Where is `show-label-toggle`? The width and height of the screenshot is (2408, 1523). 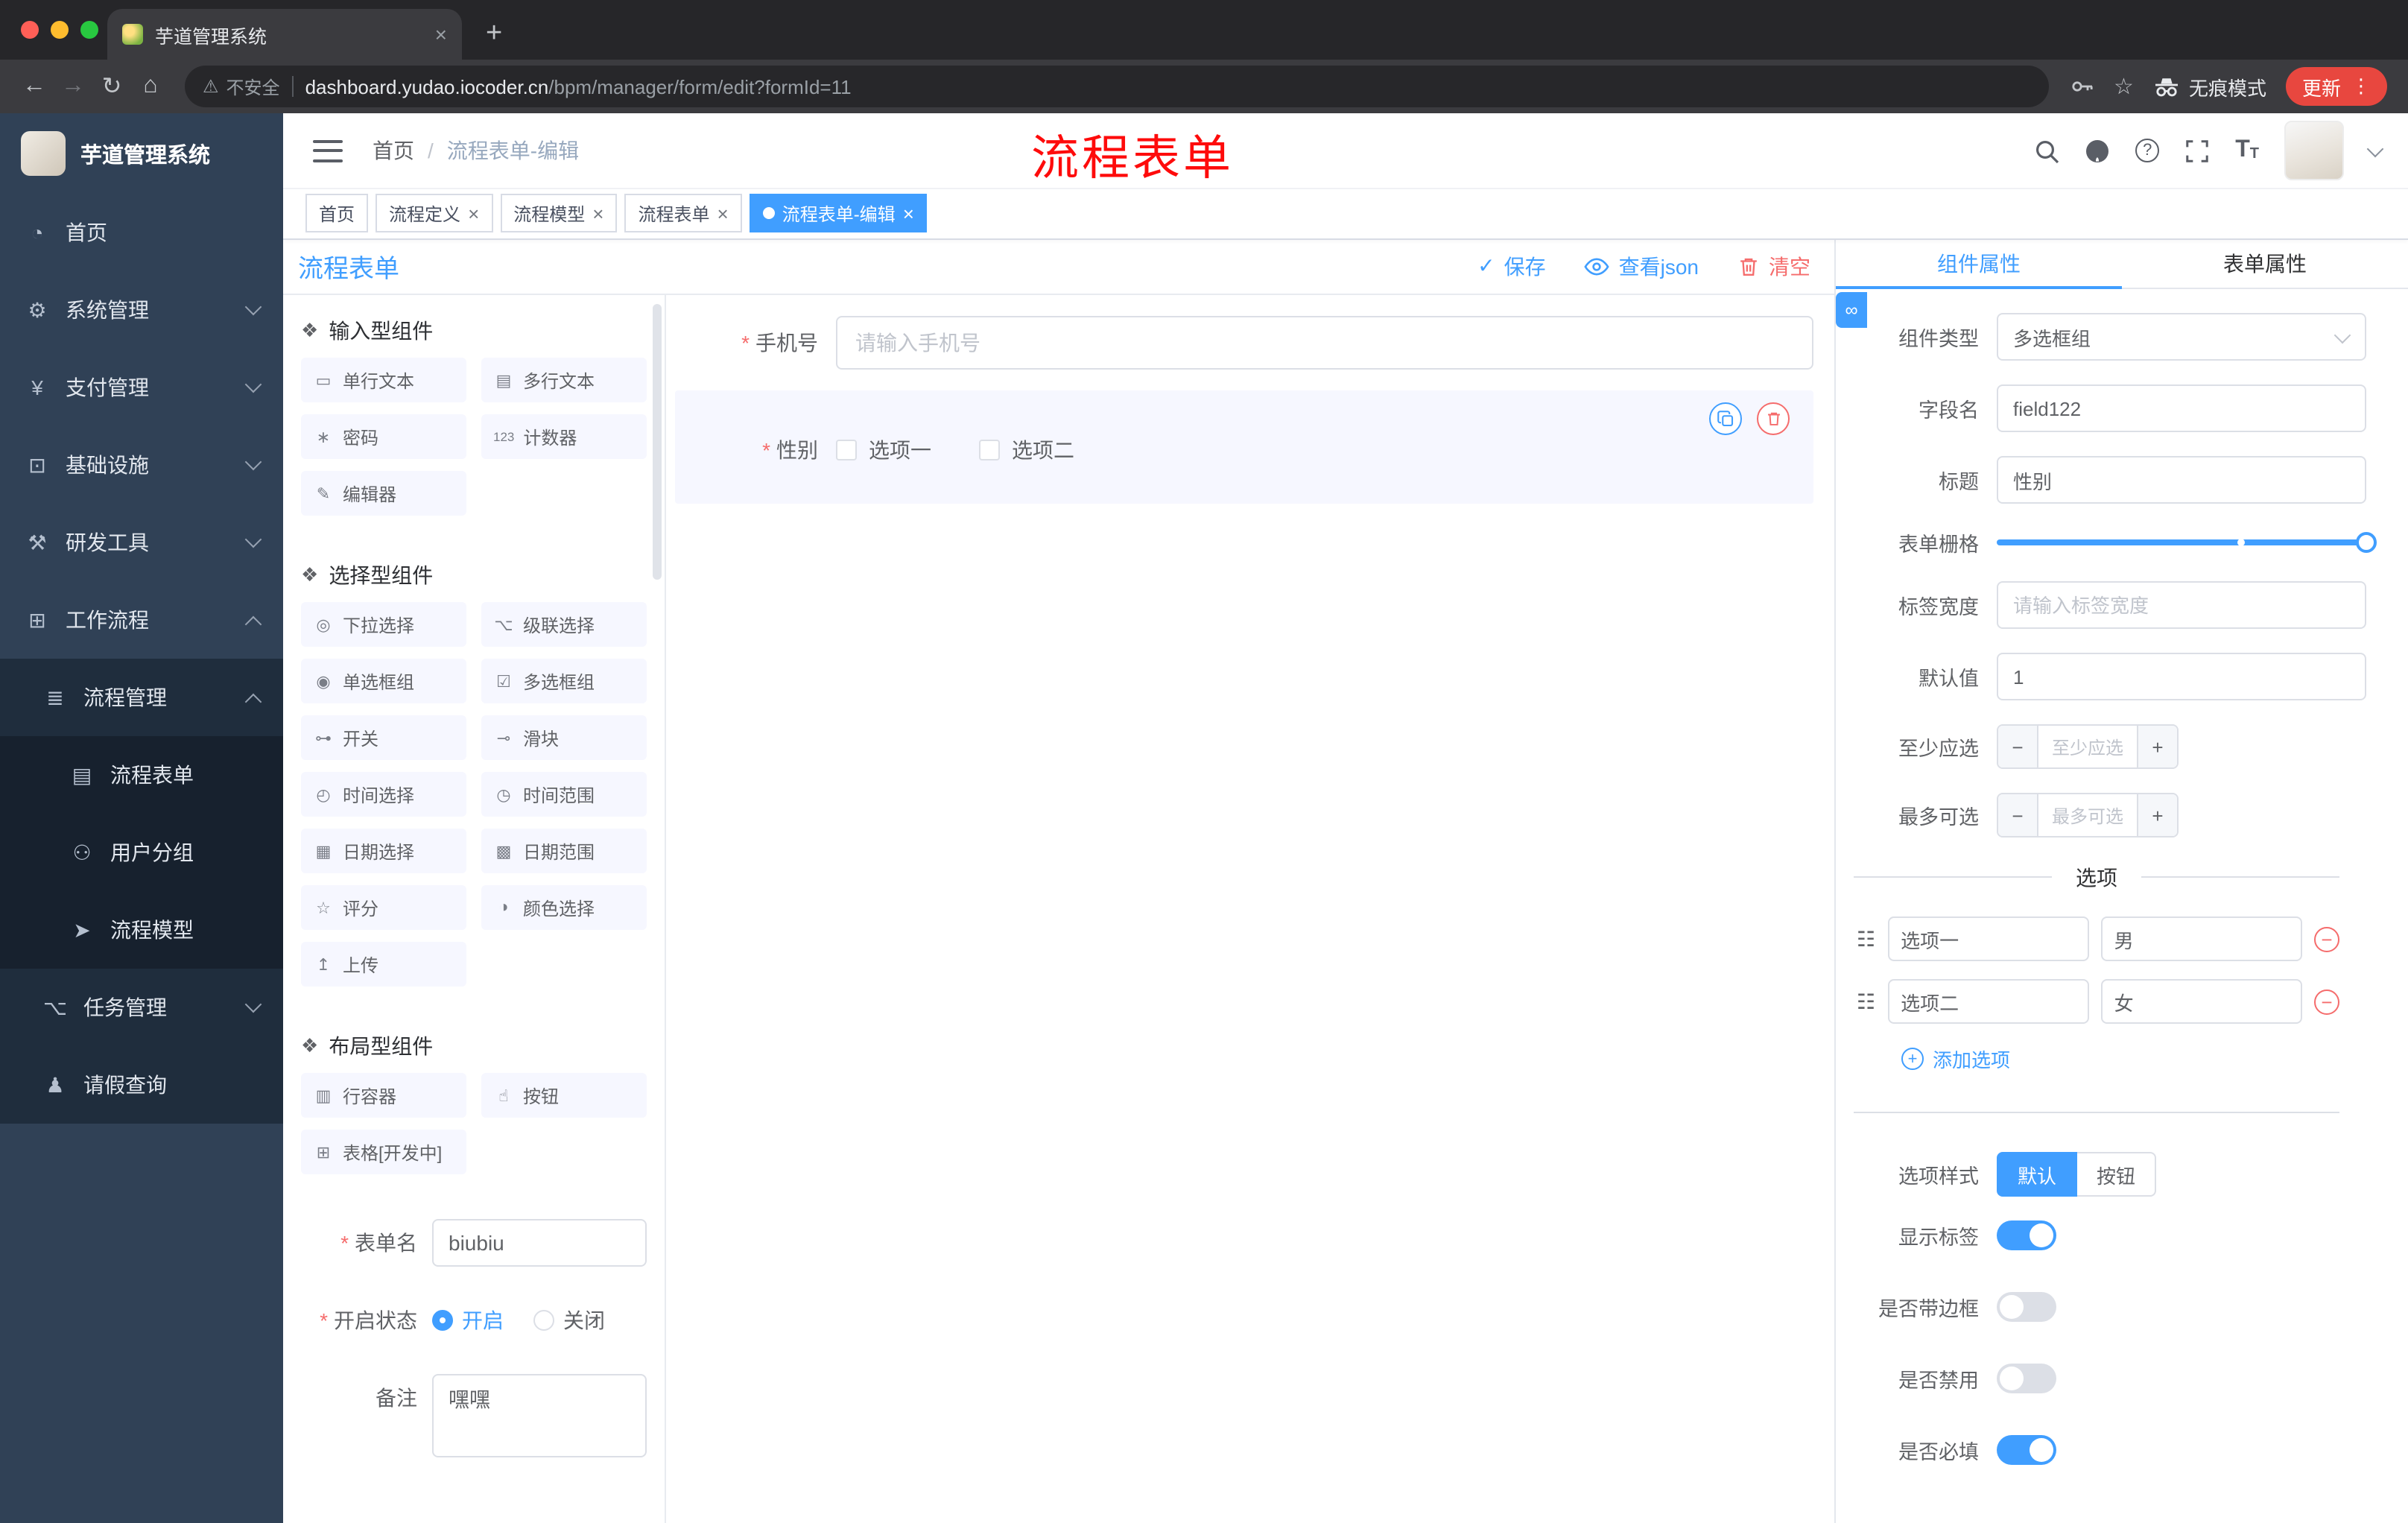 show-label-toggle is located at coordinates (2026, 1235).